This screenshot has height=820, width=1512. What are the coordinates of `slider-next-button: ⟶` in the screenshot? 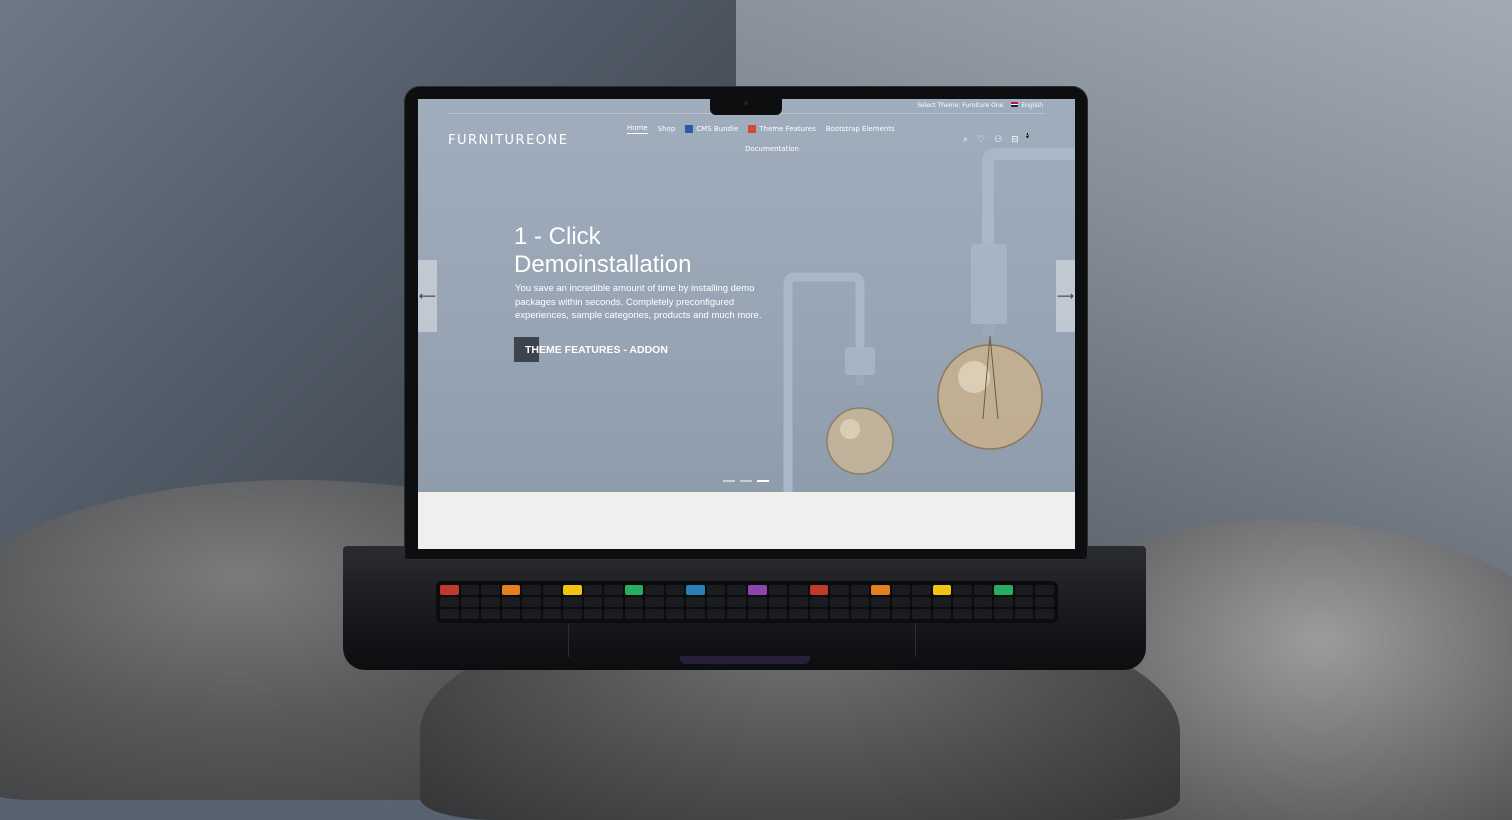 It's located at (1065, 296).